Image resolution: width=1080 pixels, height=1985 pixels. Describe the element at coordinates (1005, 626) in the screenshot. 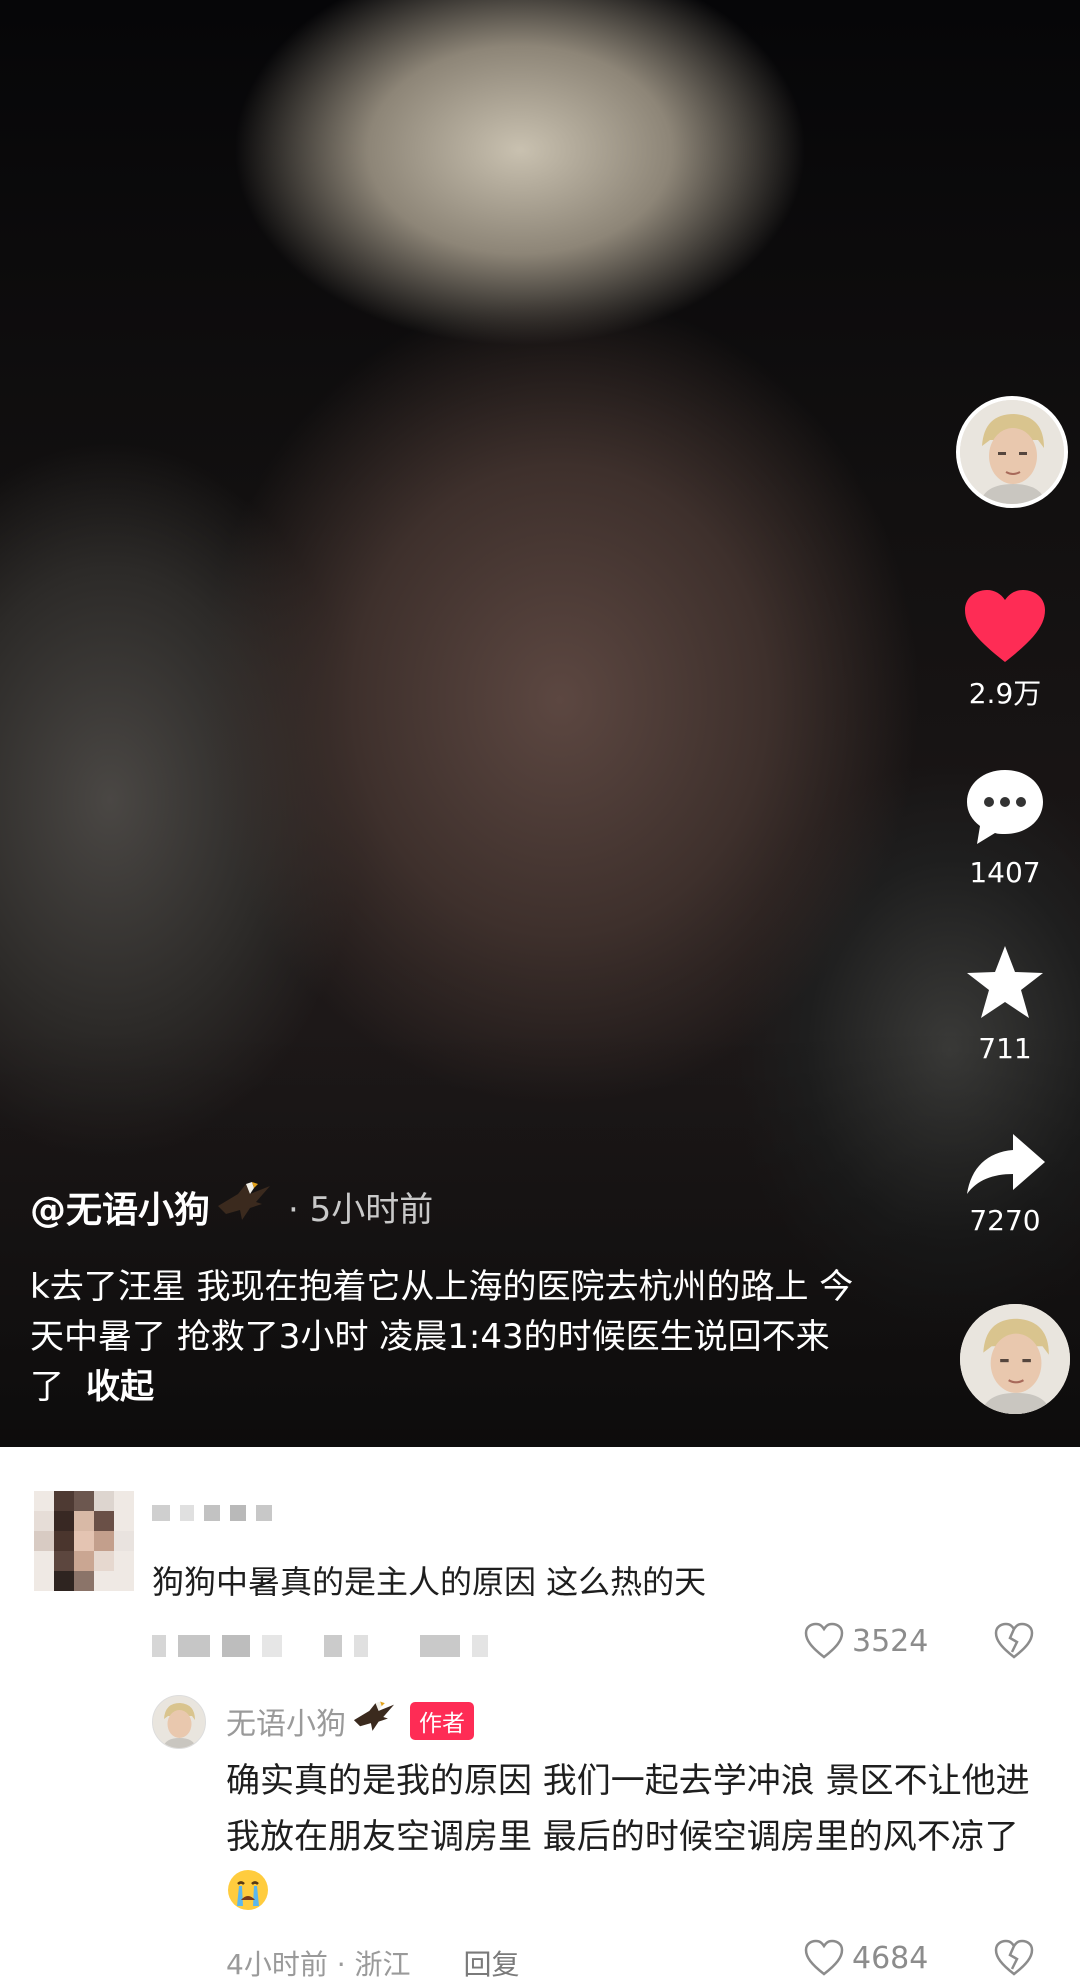

I see `heart-icon` at that location.